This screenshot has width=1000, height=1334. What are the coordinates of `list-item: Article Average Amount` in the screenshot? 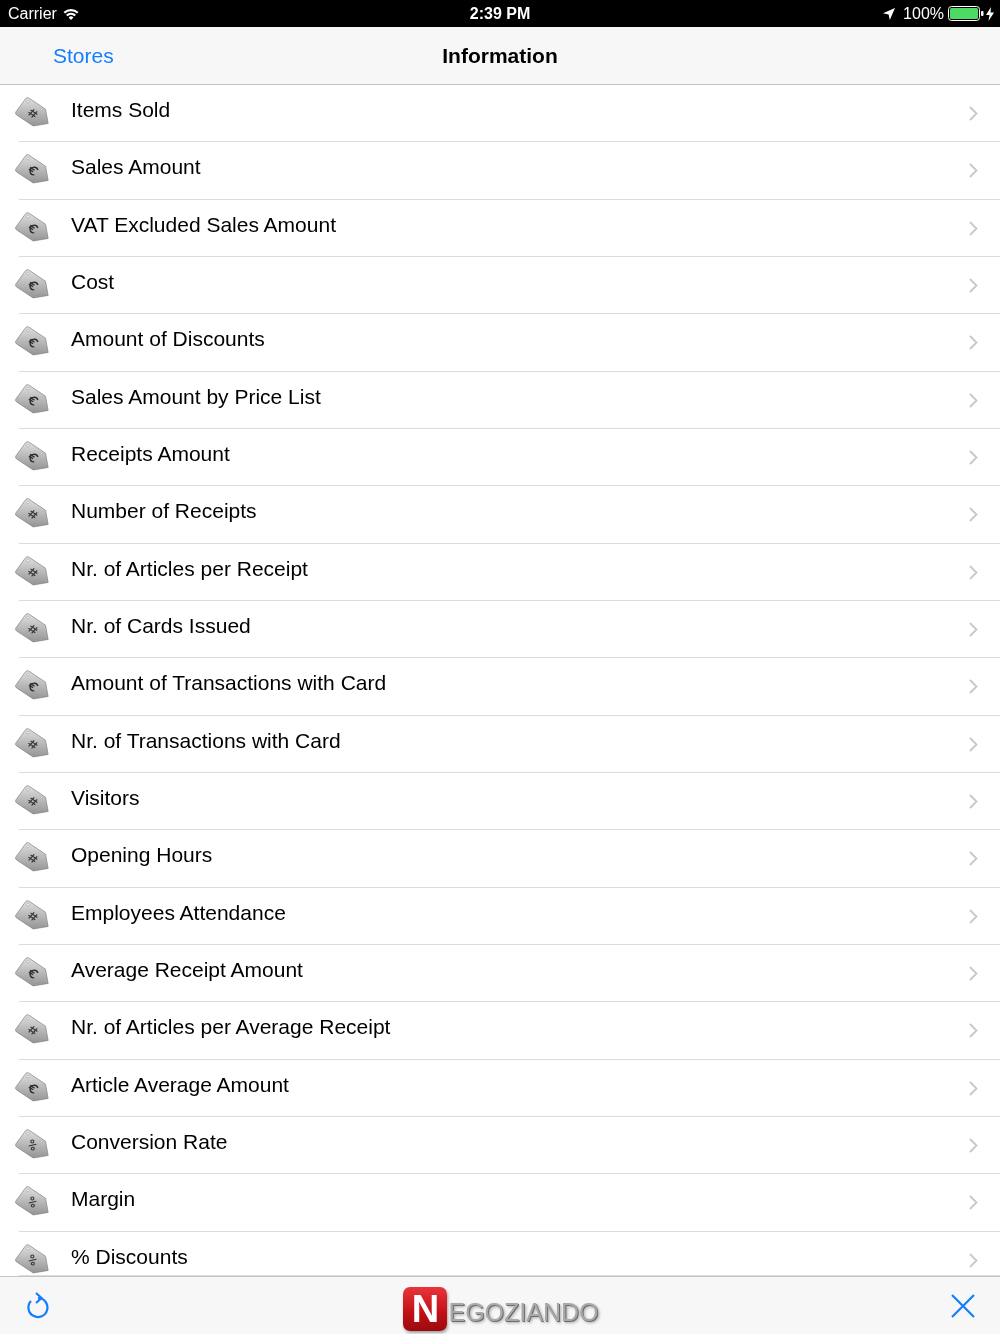 It's located at (500, 1088).